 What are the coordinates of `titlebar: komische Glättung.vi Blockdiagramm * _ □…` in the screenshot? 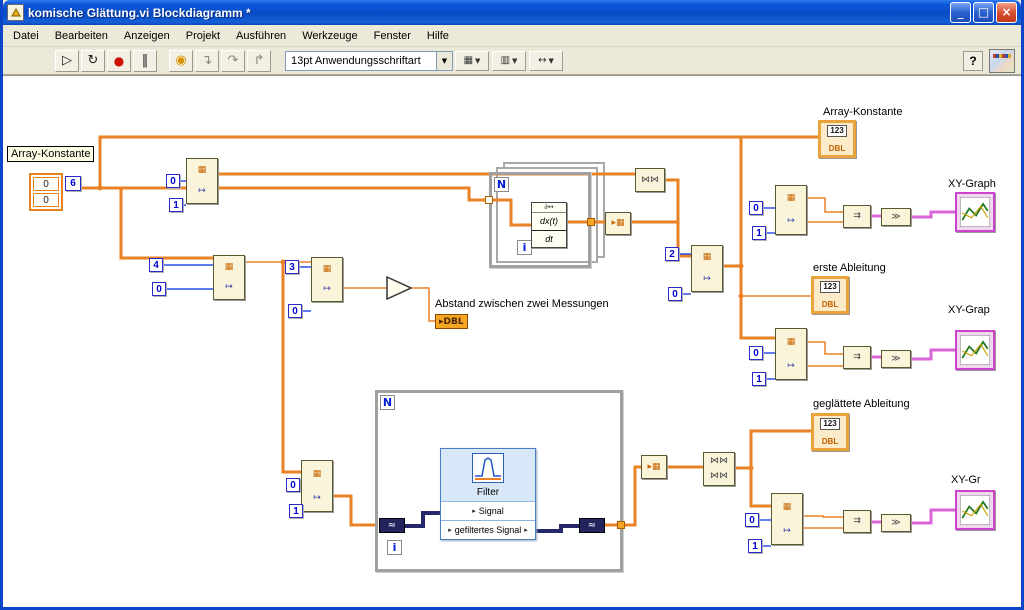 It's located at (512, 12).